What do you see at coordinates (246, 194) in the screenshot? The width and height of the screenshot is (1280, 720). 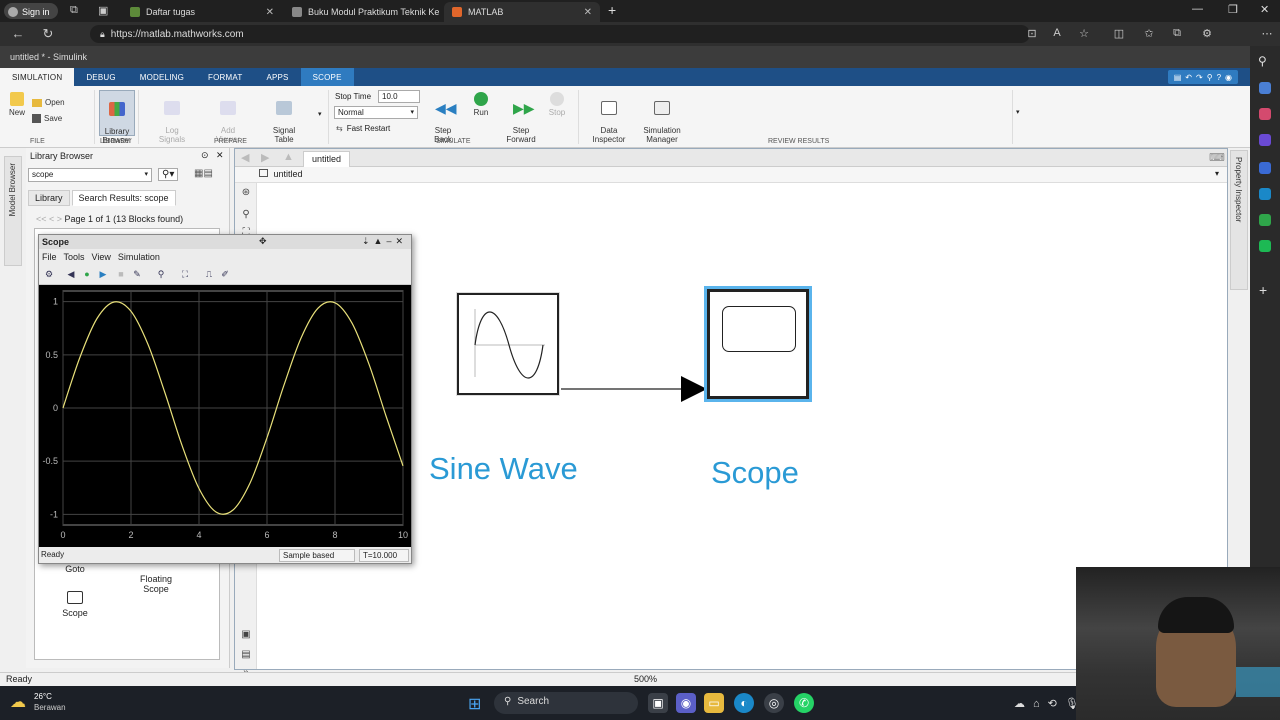 I see `hide-panel-icon: ⊛` at bounding box center [246, 194].